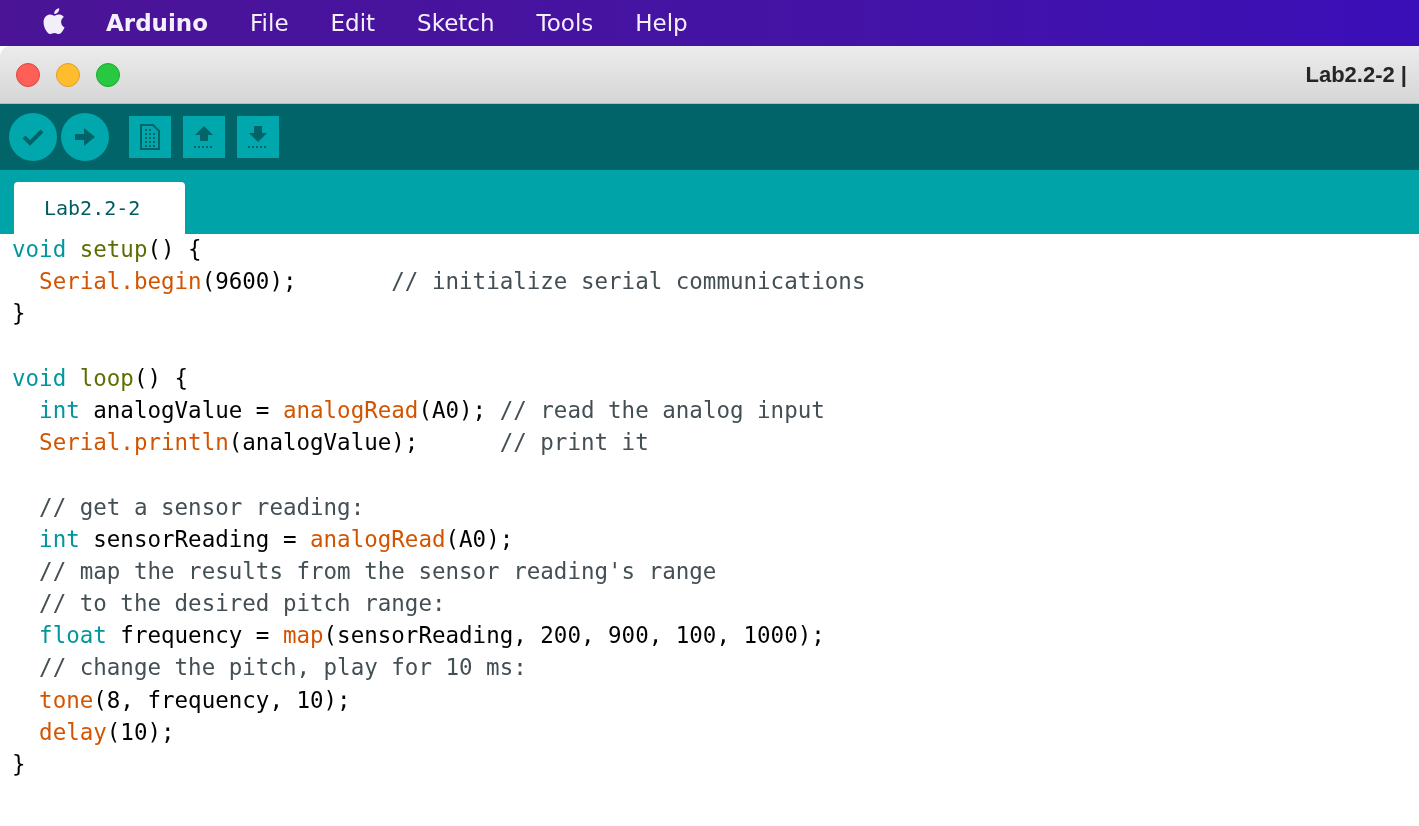  Describe the element at coordinates (99, 208) in the screenshot. I see `file-tab: Lab2.2-2` at that location.